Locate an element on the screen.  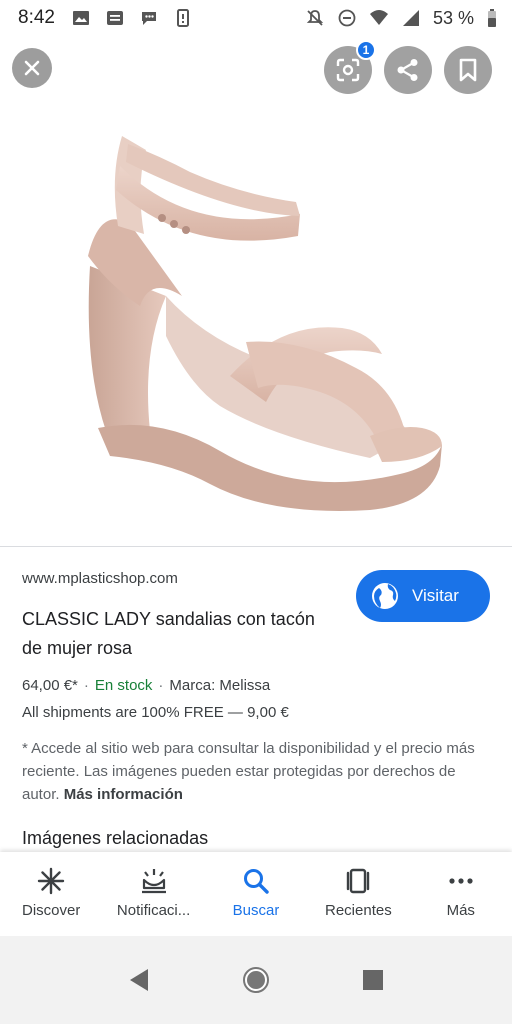
mute-icon is located at coordinates (315, 18).